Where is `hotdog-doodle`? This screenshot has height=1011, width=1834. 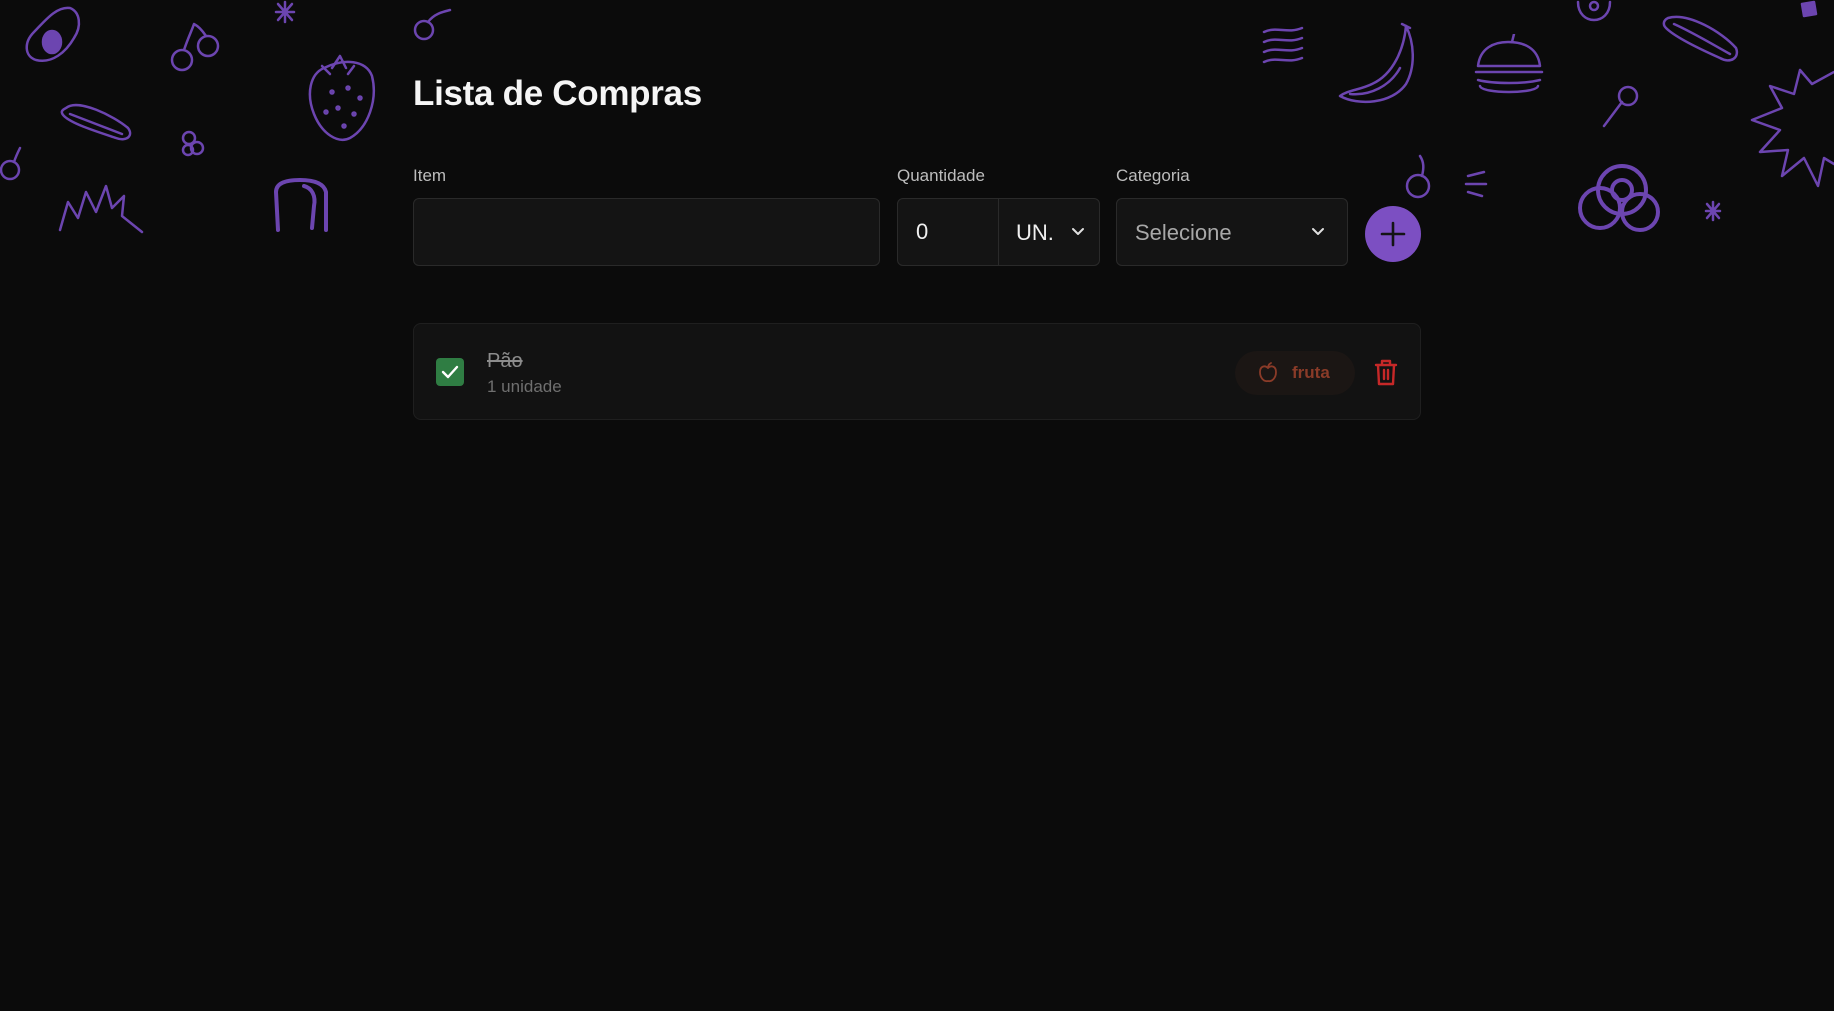
hotdog-doodle is located at coordinates (96, 122).